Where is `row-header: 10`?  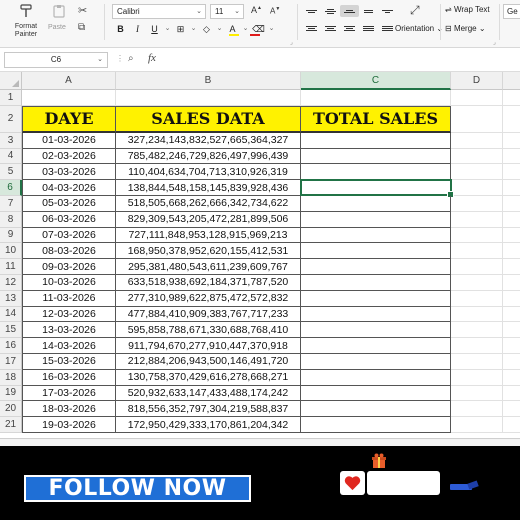 row-header: 10 is located at coordinates (11, 251).